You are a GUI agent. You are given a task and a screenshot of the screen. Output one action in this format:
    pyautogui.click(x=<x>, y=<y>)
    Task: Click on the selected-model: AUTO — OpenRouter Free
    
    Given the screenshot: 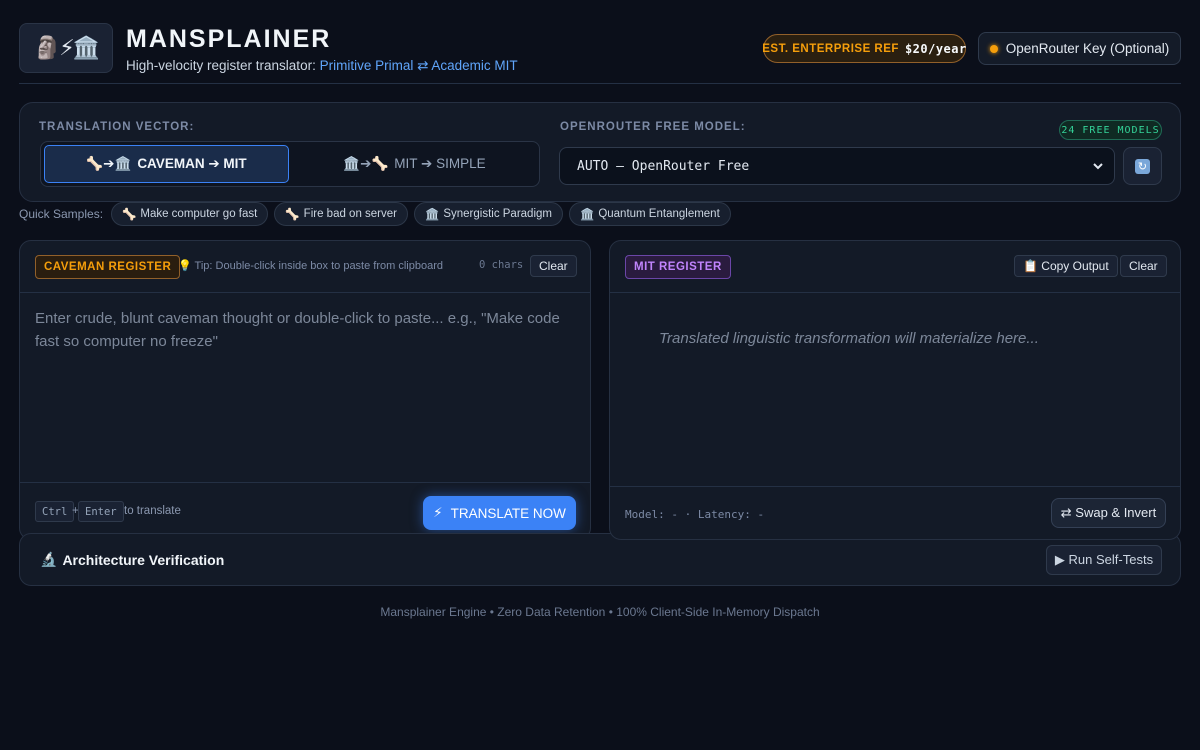 What is the action you would take?
    pyautogui.click(x=663, y=166)
    